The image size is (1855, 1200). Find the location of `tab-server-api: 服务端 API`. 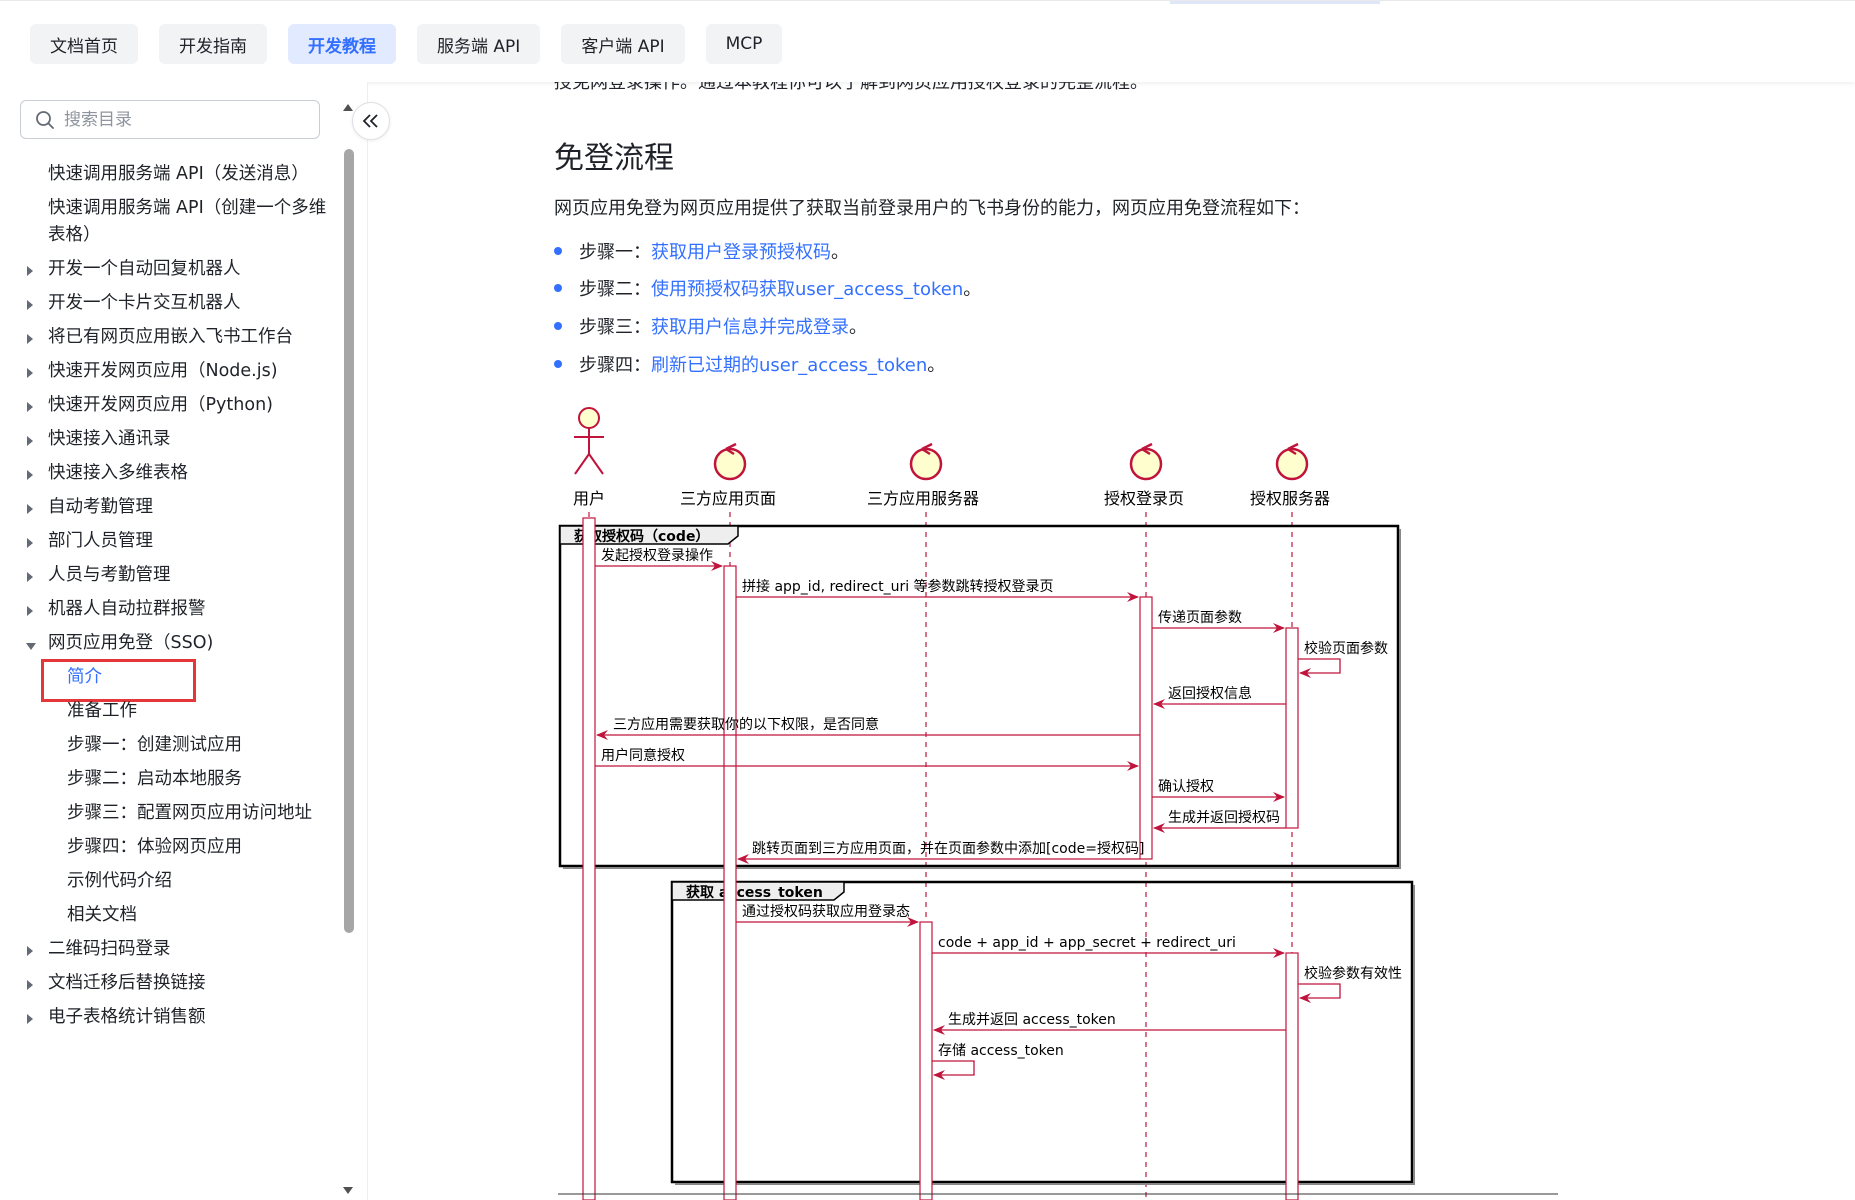

tab-server-api: 服务端 API is located at coordinates (479, 44).